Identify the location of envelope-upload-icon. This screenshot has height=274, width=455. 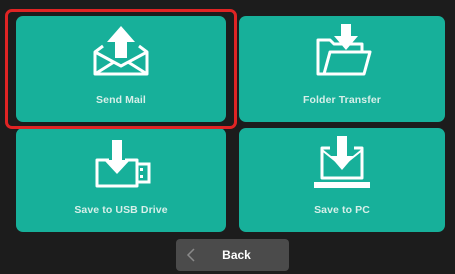
(121, 51).